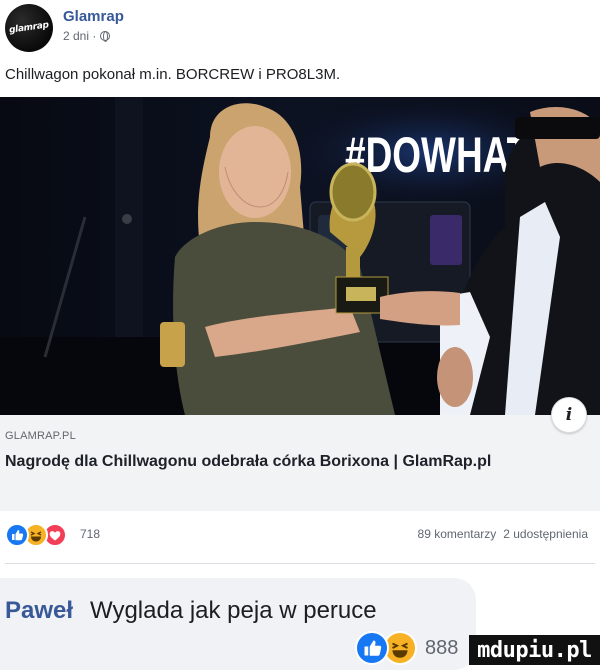 The width and height of the screenshot is (600, 670). Describe the element at coordinates (36, 535) in the screenshot. I see `reaction-icons` at that location.